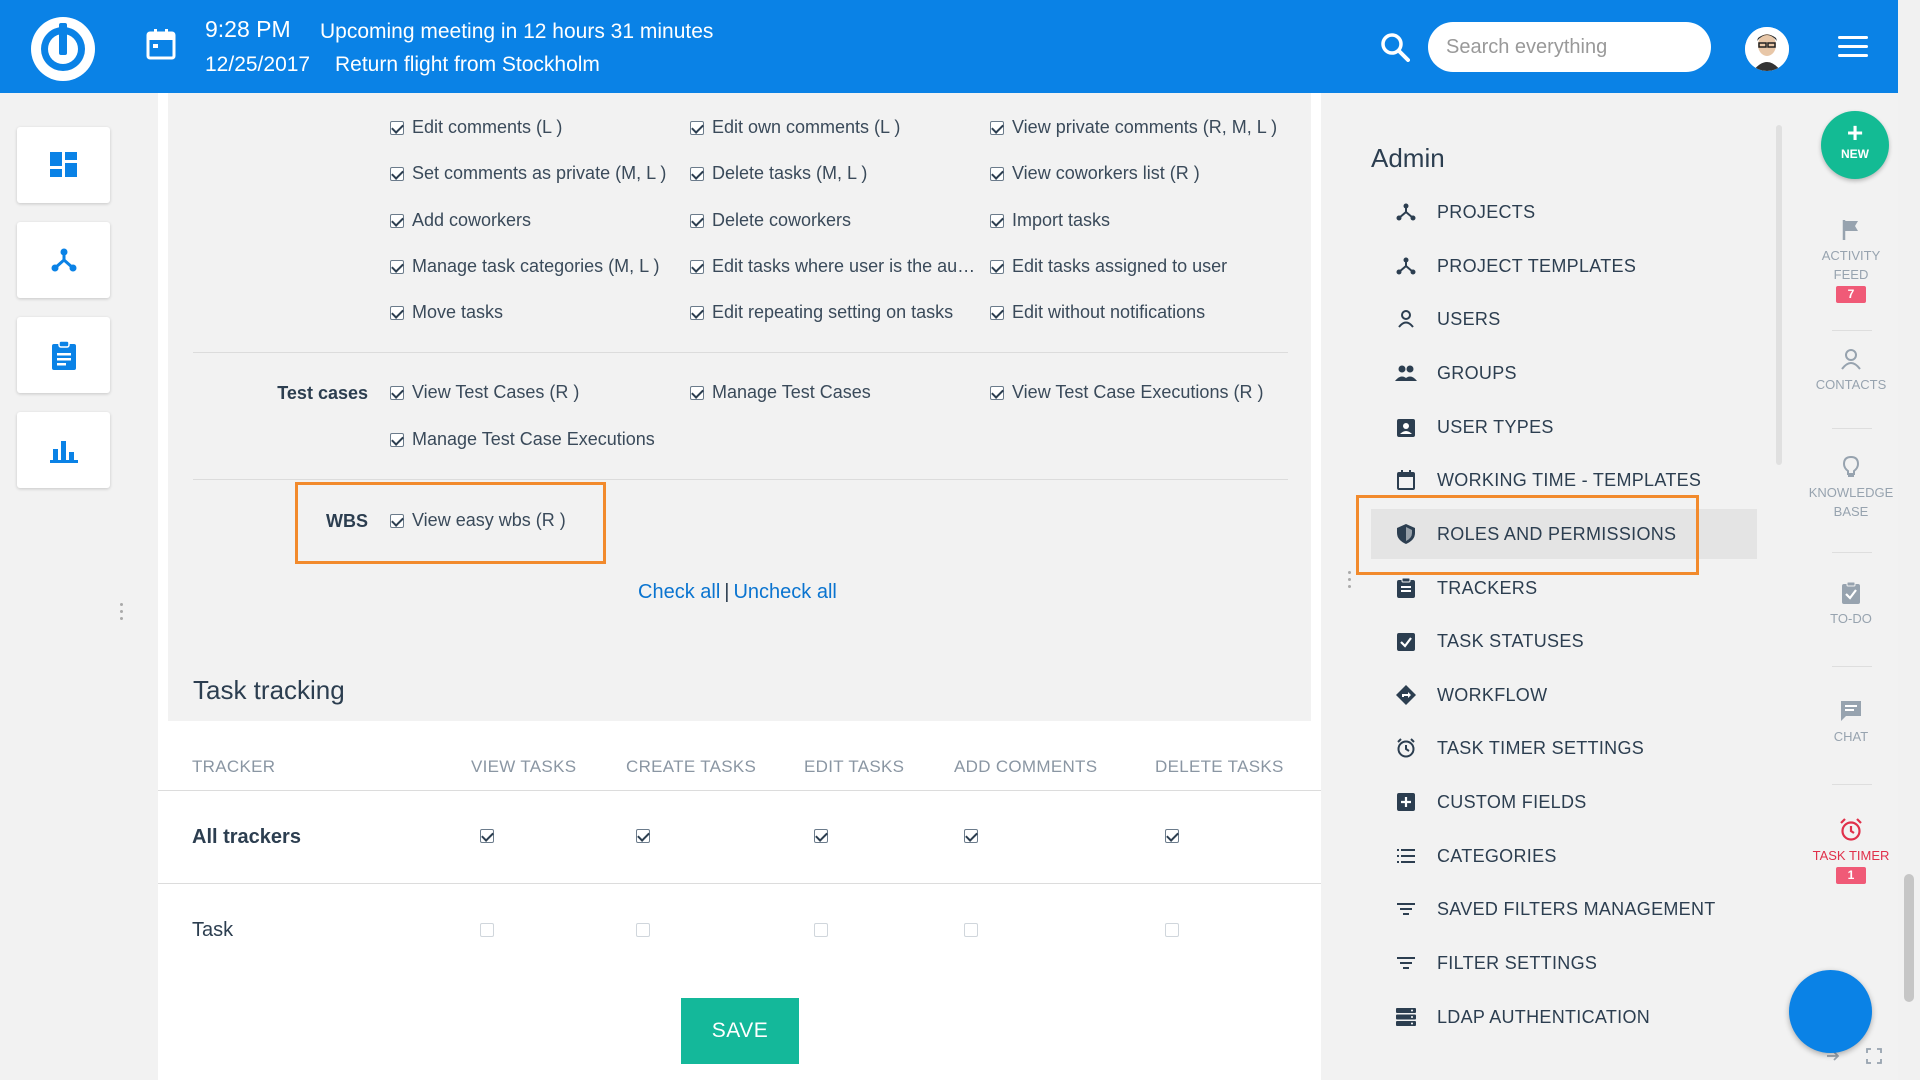  I want to click on admin-item-workflow: WORKFLOW, so click(1564, 695).